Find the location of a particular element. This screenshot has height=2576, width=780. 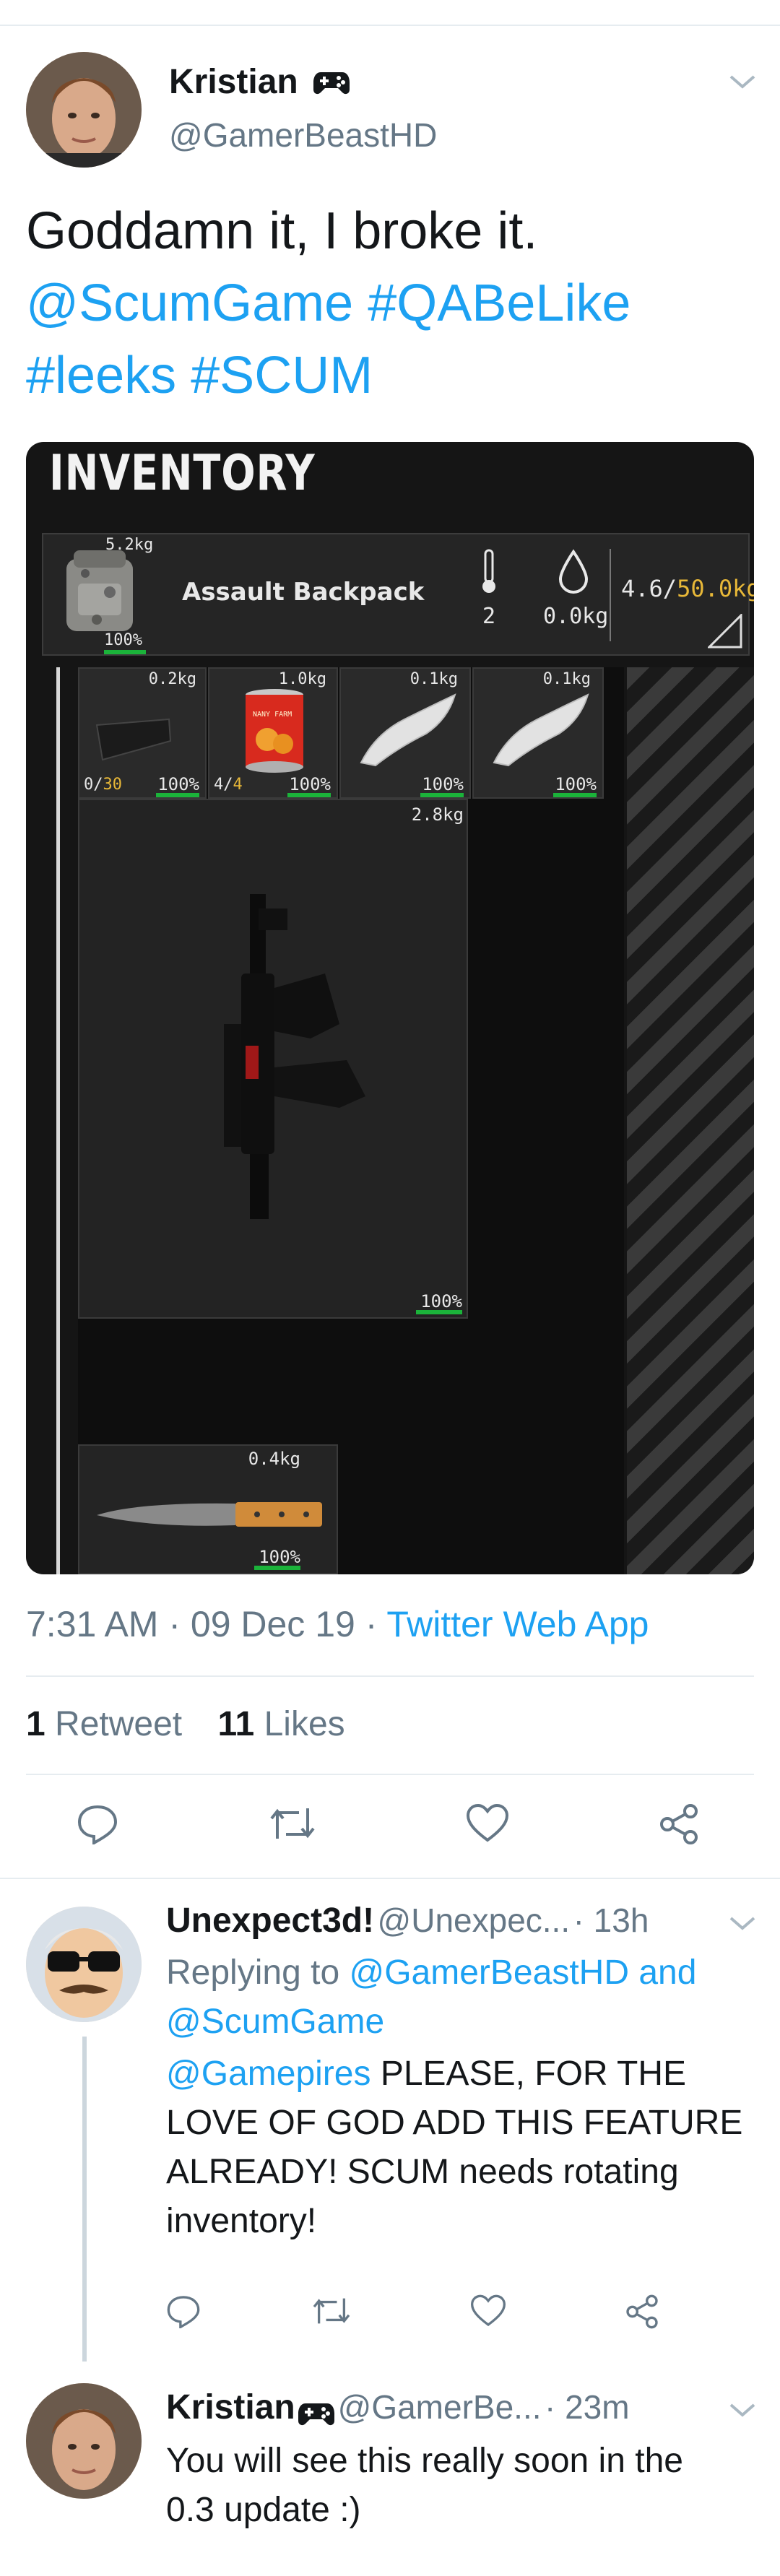

tweet-action-bar is located at coordinates (390, 1827).